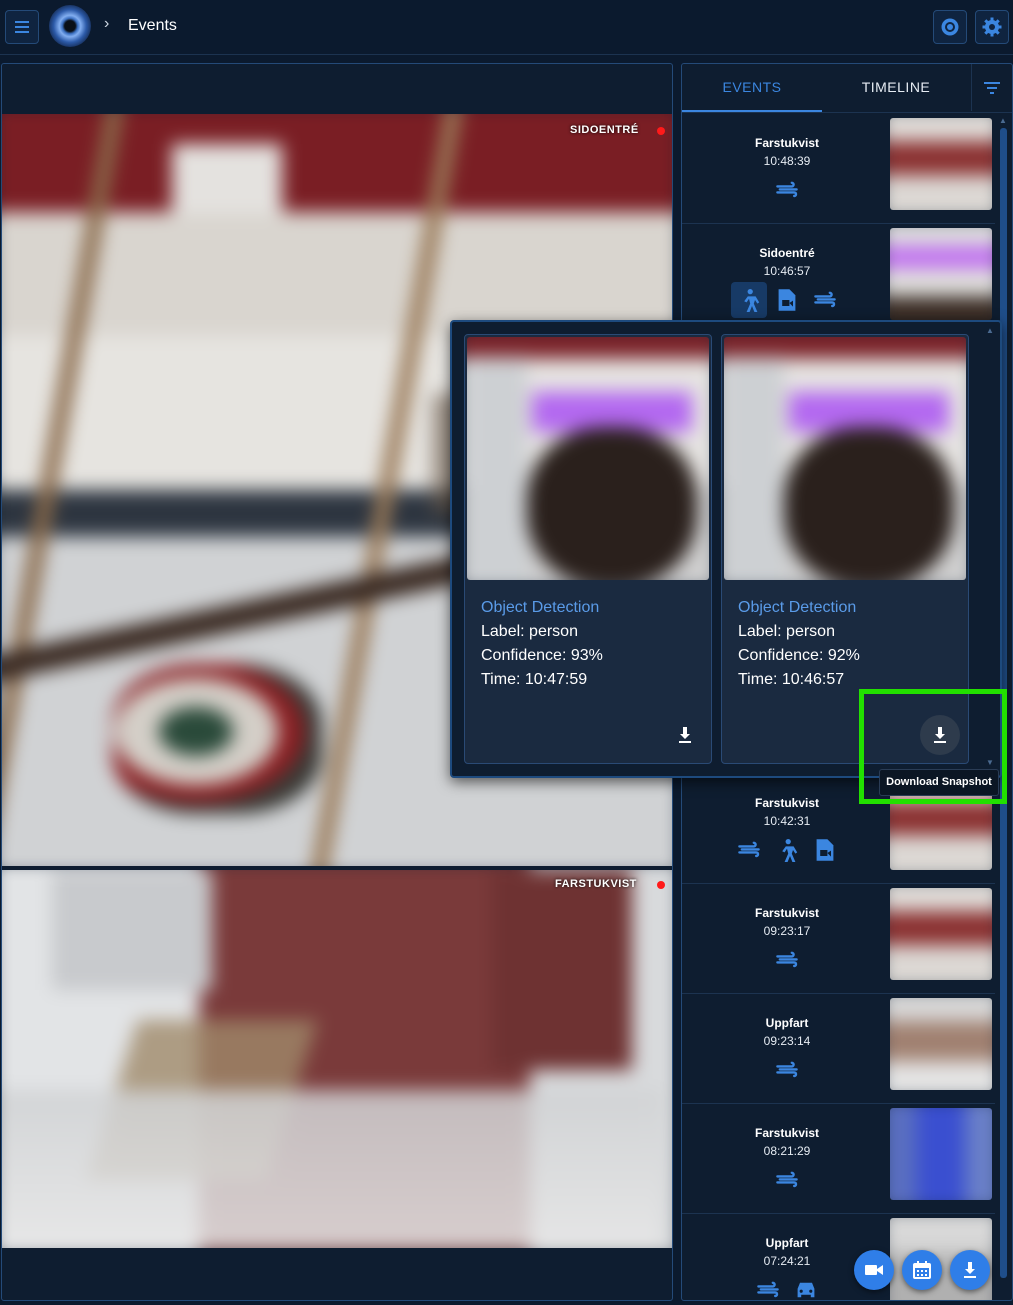 This screenshot has width=1013, height=1305. I want to click on calendar-fab-button, so click(922, 1270).